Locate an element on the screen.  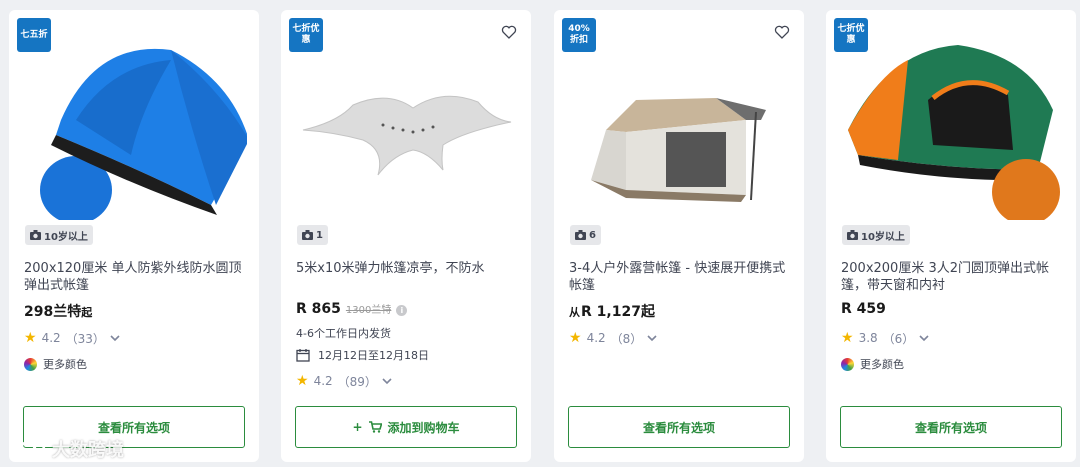
discount-badge: 40%折扣 is located at coordinates (579, 35).